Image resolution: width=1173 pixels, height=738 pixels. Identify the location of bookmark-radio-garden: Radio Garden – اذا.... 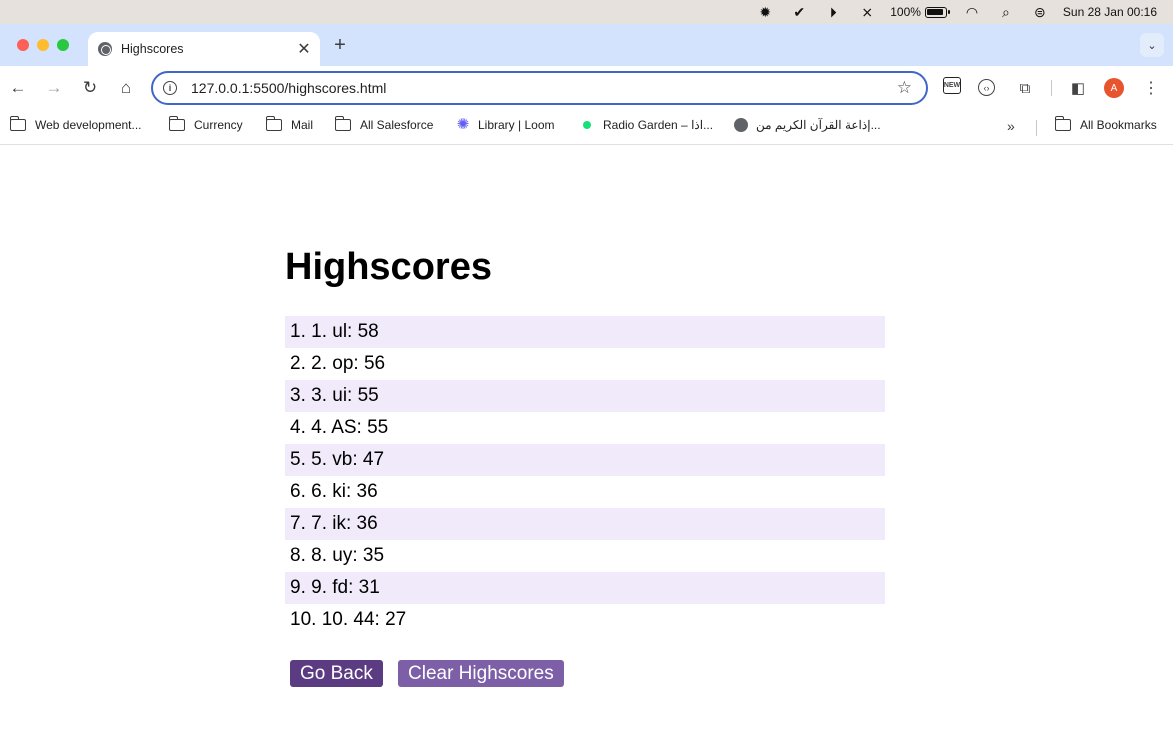
(646, 125).